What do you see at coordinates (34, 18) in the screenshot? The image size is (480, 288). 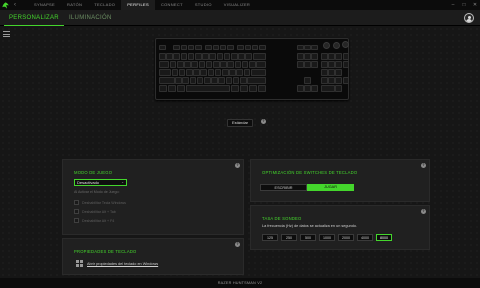 I see `tab-personalizar: PERSONALIZAR` at bounding box center [34, 18].